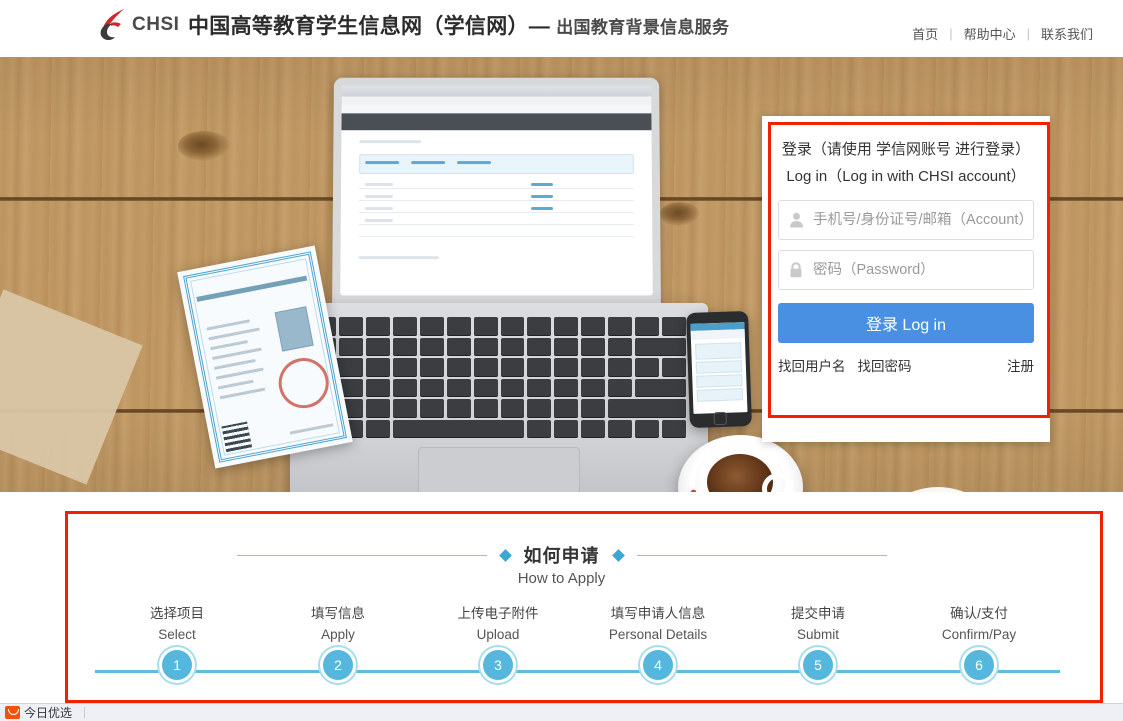 Image resolution: width=1123 pixels, height=721 pixels. Describe the element at coordinates (923, 270) in the screenshot. I see `password-input` at that location.